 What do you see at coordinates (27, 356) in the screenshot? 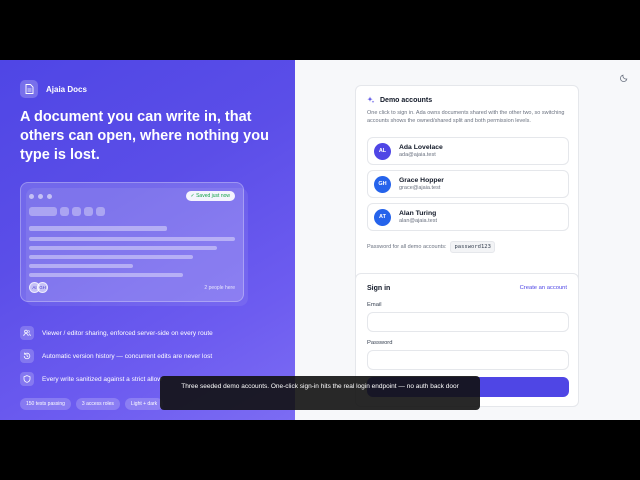
I see `history-icon` at bounding box center [27, 356].